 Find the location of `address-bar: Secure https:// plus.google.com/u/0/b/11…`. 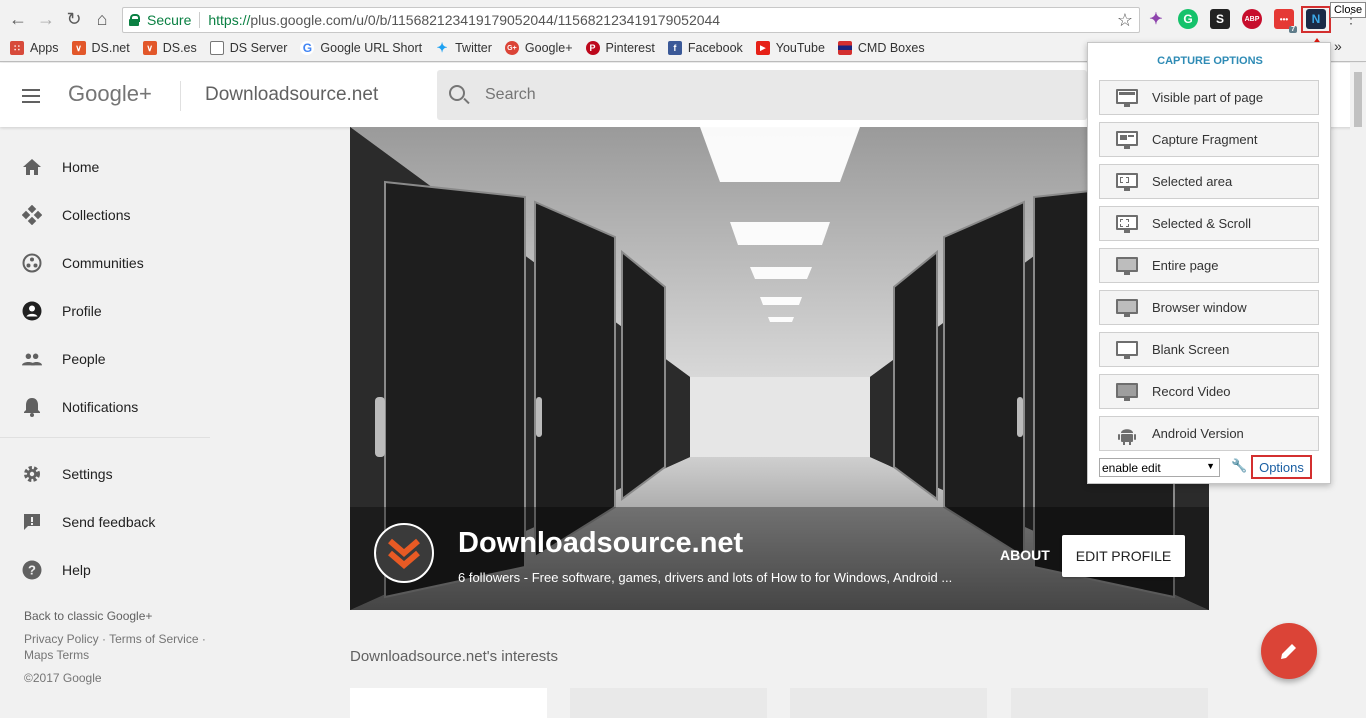

address-bar: Secure https:// plus.google.com/u/0/b/11… is located at coordinates (631, 20).